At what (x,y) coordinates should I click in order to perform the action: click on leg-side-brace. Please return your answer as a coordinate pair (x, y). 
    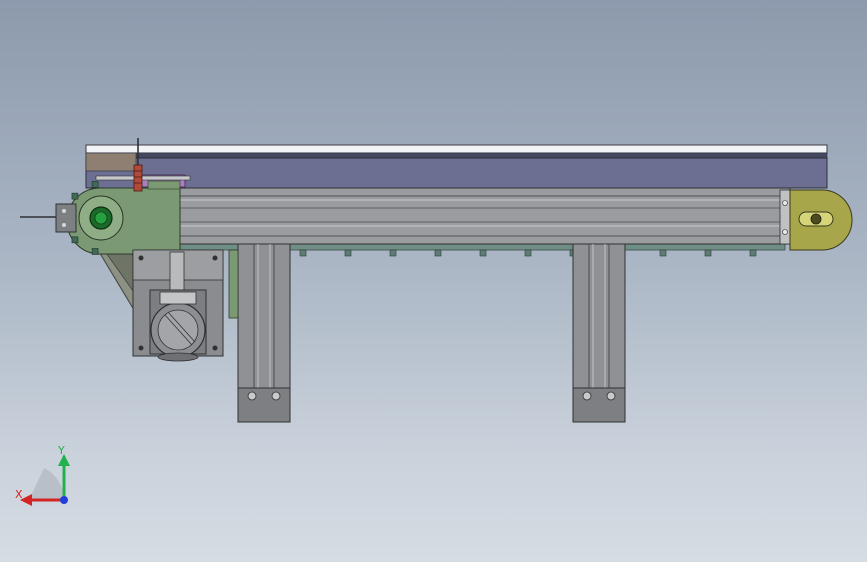
    Looking at the image, I should click on (233, 284).